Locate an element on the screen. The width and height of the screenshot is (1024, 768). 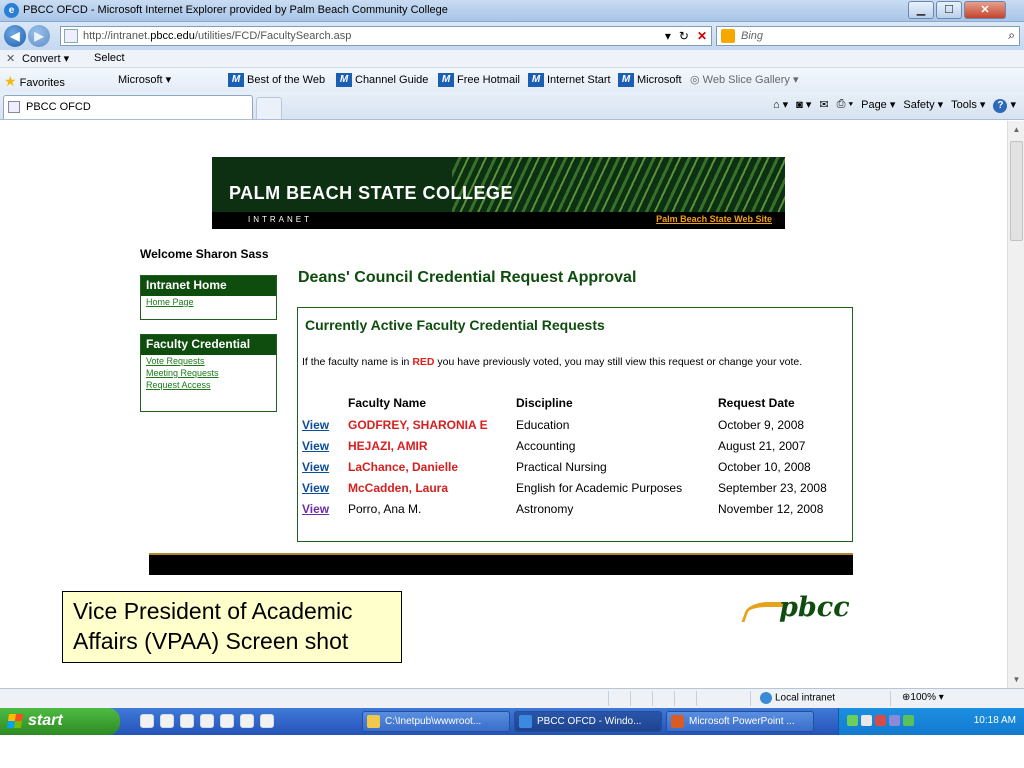
column-faculty-name: Faculty Name is located at coordinates (387, 403).